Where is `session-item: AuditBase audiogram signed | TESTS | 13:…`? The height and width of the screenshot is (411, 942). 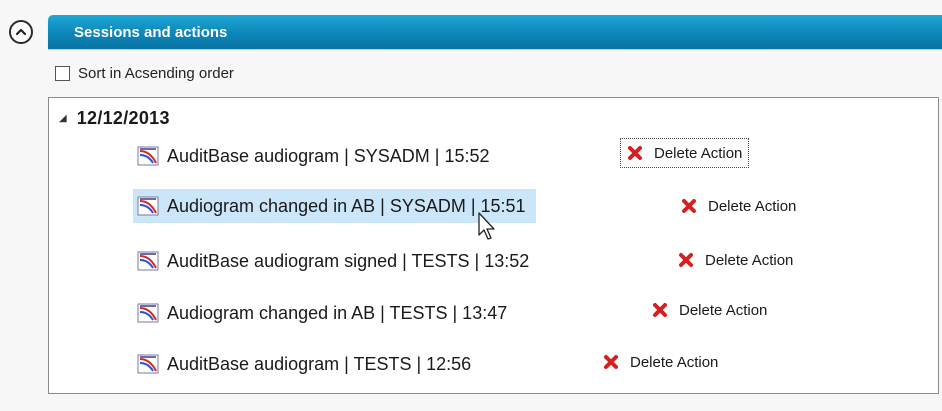 session-item: AuditBase audiogram signed | TESTS | 13:… is located at coordinates (336, 261).